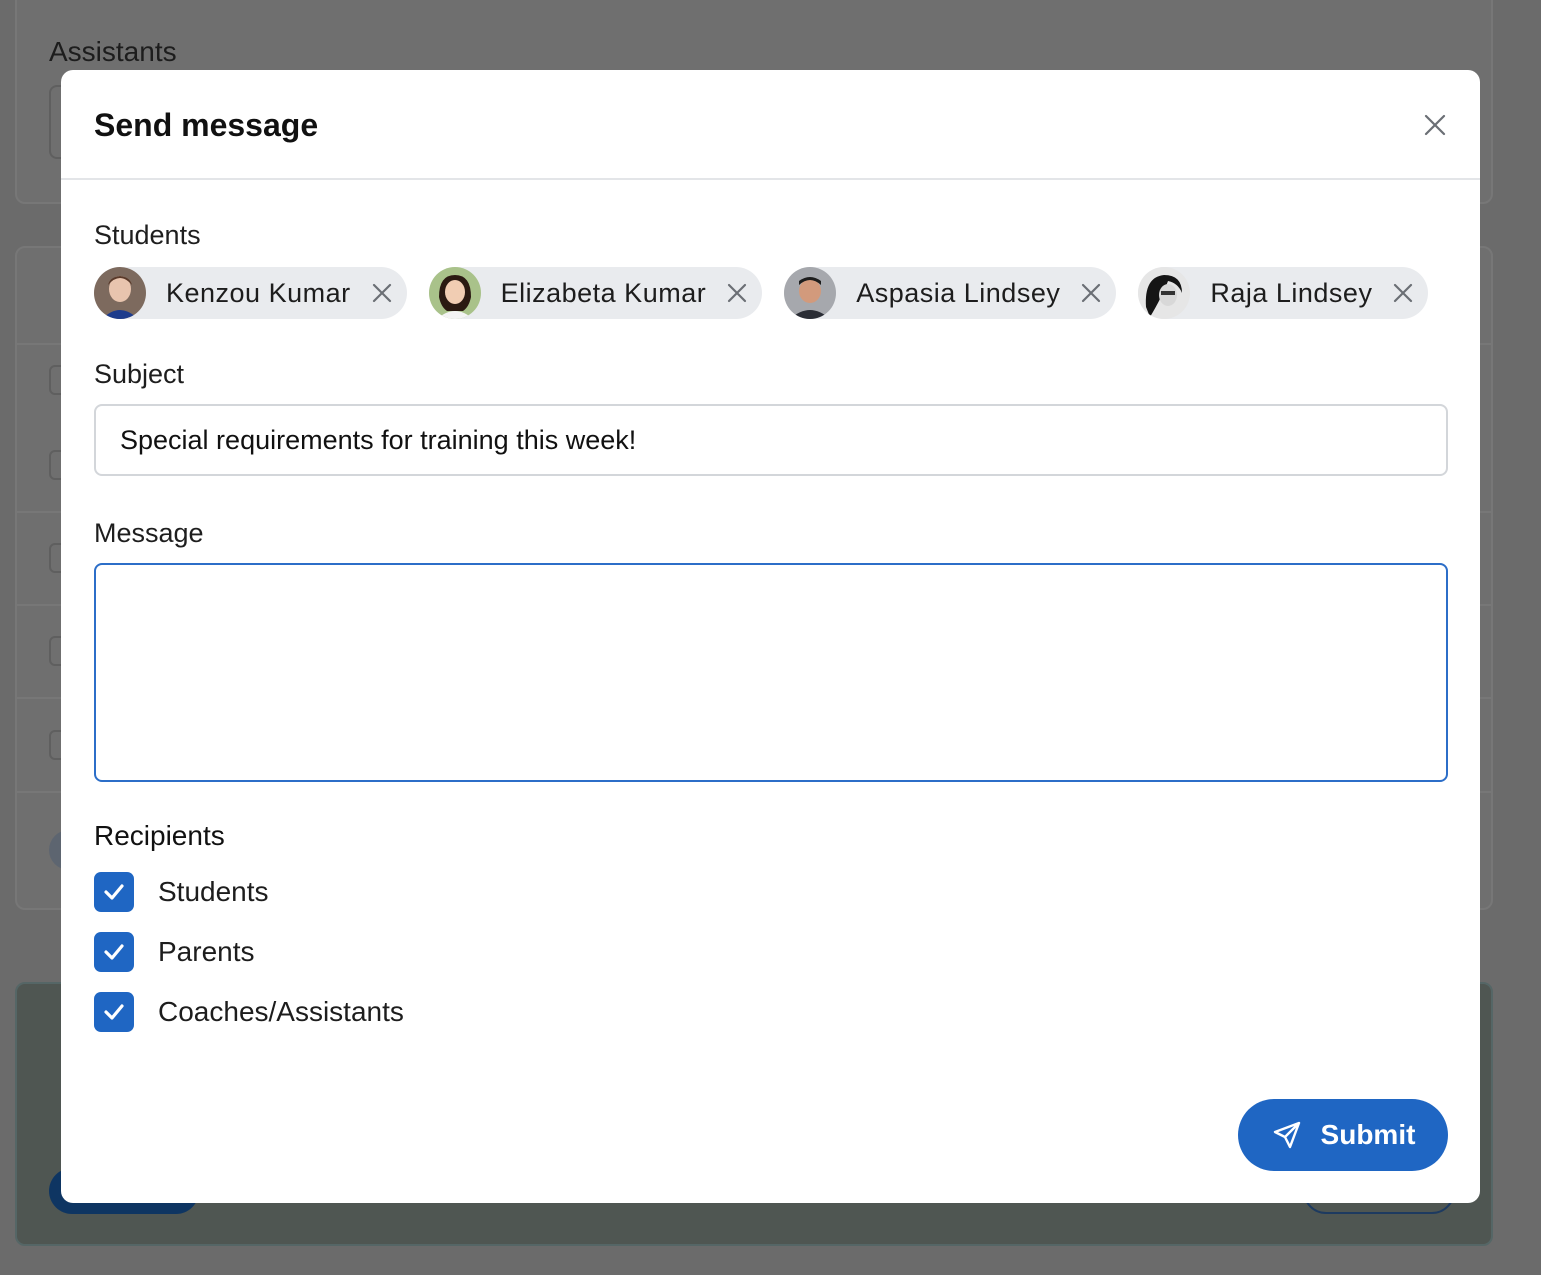  I want to click on close-icon, so click(1435, 125).